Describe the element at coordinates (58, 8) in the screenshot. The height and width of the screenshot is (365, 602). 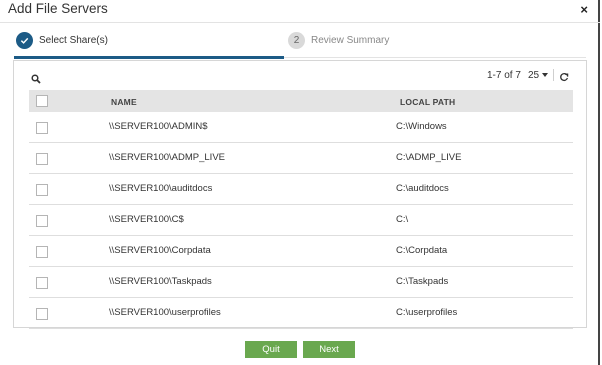
I see `dialog-title: Add File Servers` at that location.